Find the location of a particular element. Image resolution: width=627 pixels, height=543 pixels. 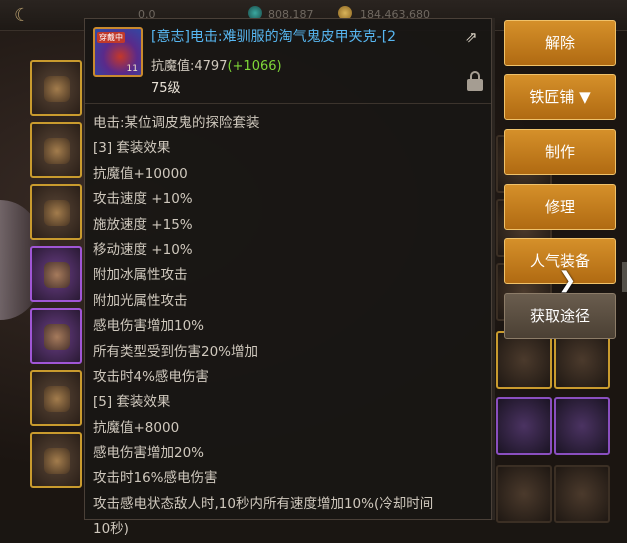

effect-line: 感电伤害增加10% is located at coordinates (149, 326).